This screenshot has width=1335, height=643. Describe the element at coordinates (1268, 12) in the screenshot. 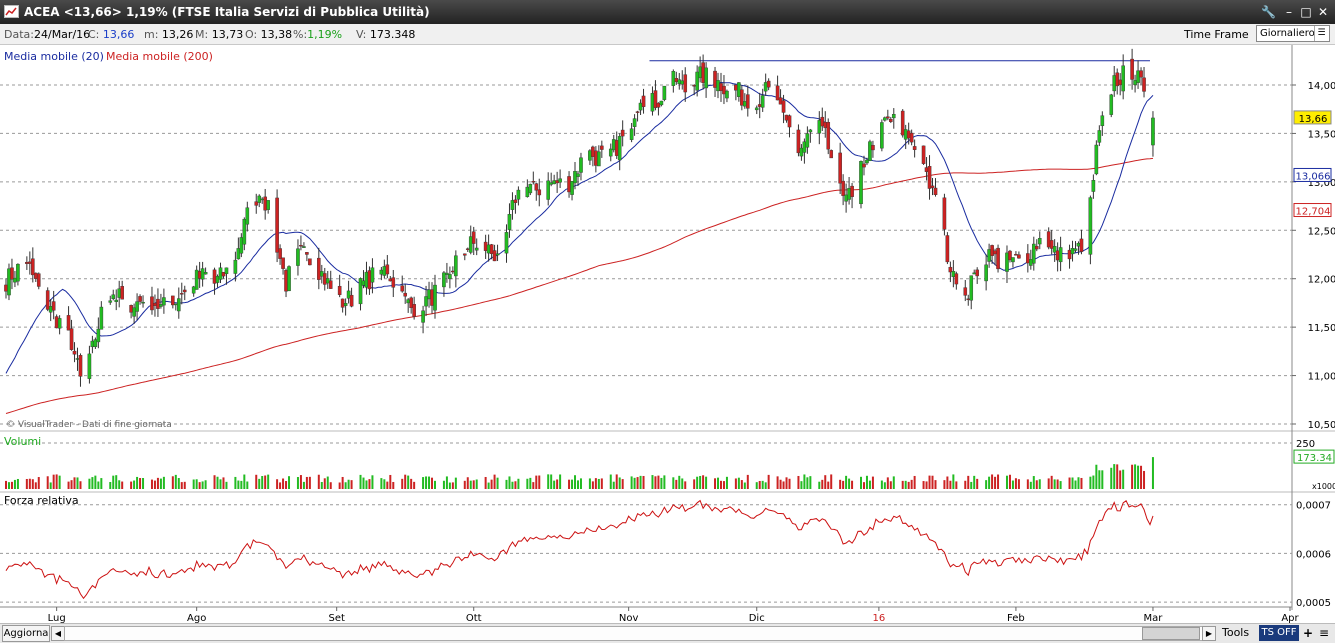

I see `tools-wrench-icon: 🔧` at that location.